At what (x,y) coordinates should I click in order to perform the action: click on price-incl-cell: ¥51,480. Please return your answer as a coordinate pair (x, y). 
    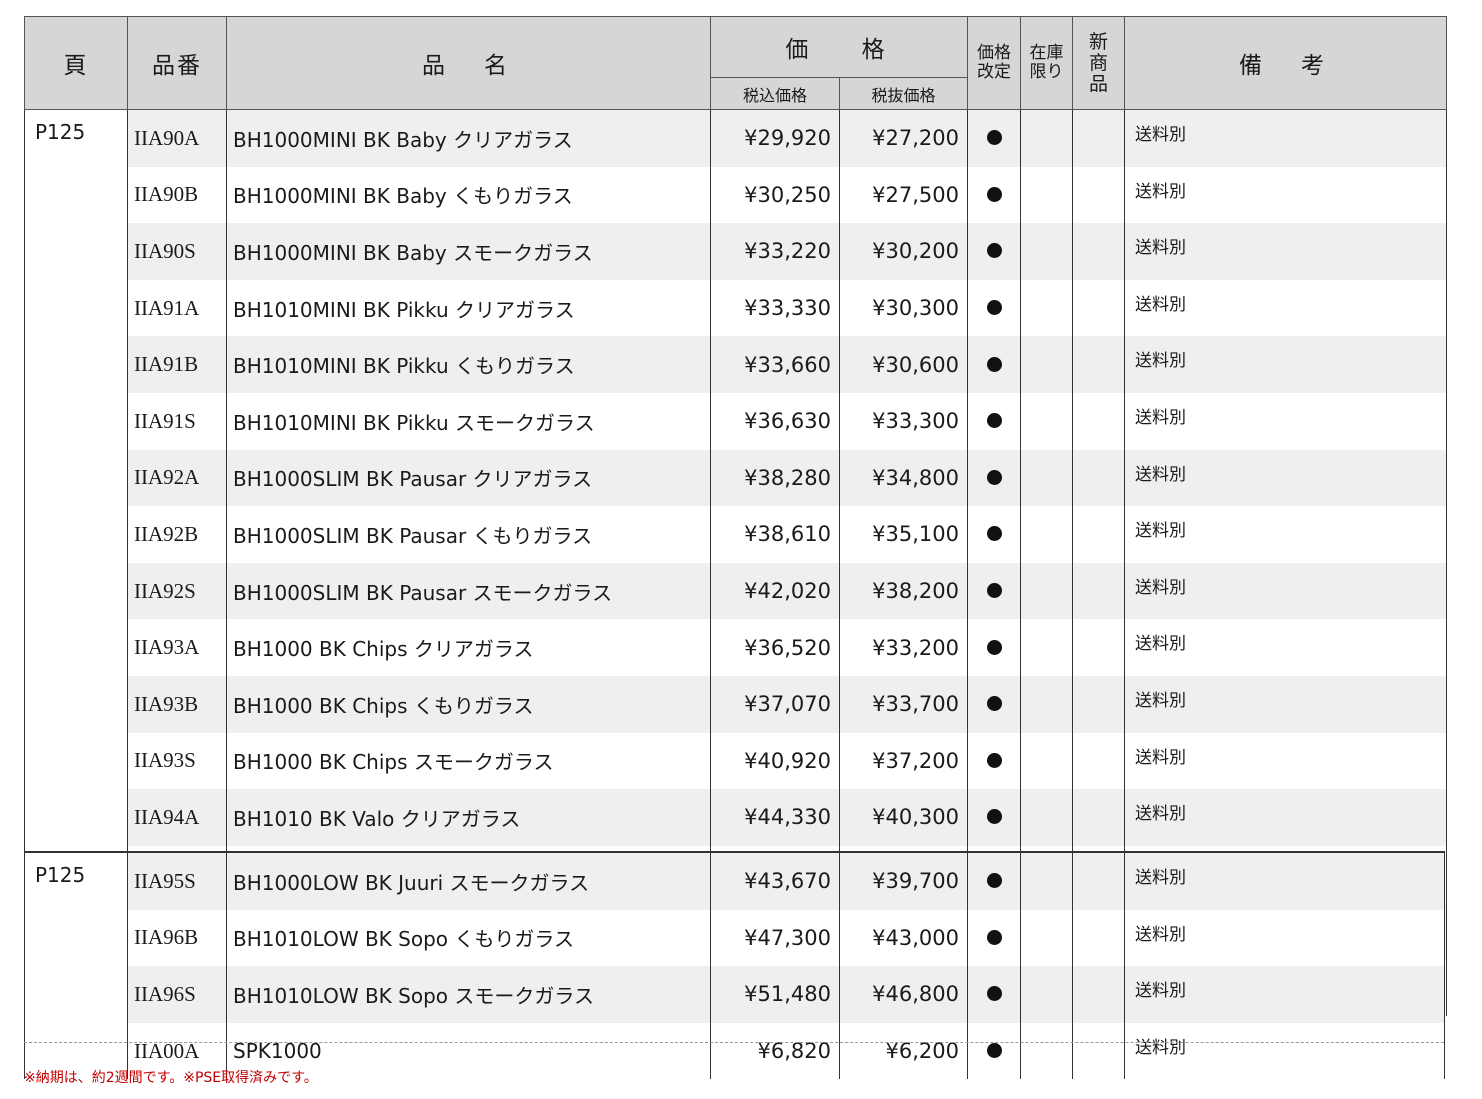
    Looking at the image, I should click on (775, 994).